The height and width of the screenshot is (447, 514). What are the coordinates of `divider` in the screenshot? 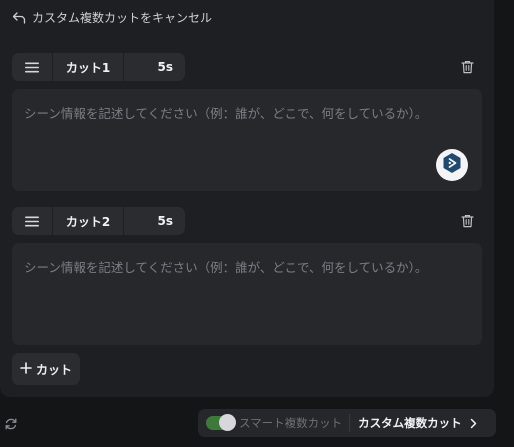 It's located at (350, 423).